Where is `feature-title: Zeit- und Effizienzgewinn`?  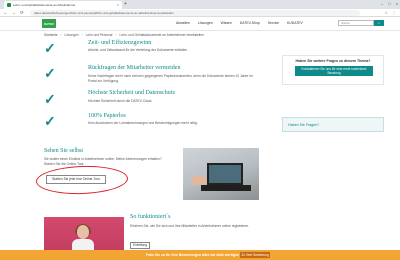 feature-title: Zeit- und Effizienzgewinn is located at coordinates (120, 43).